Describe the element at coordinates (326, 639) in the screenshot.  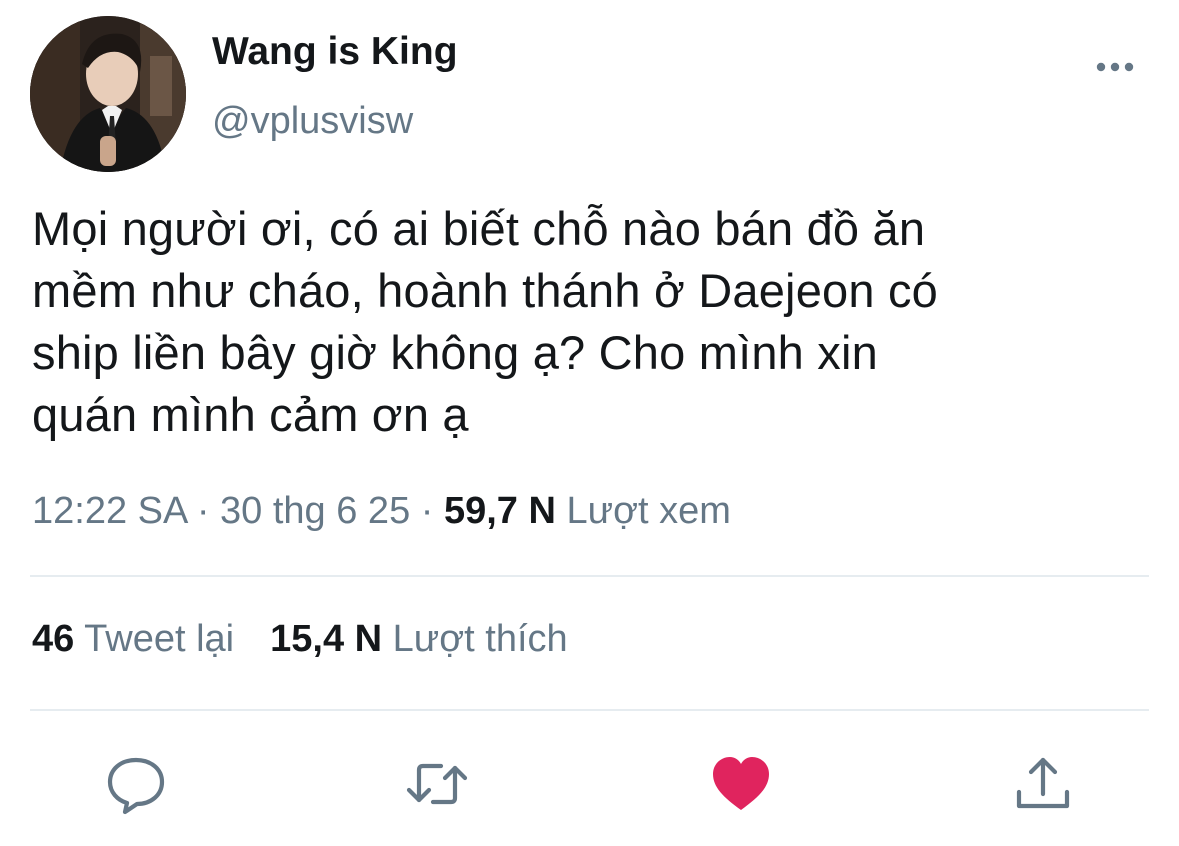
I see `likes-count: 15,4 N` at that location.